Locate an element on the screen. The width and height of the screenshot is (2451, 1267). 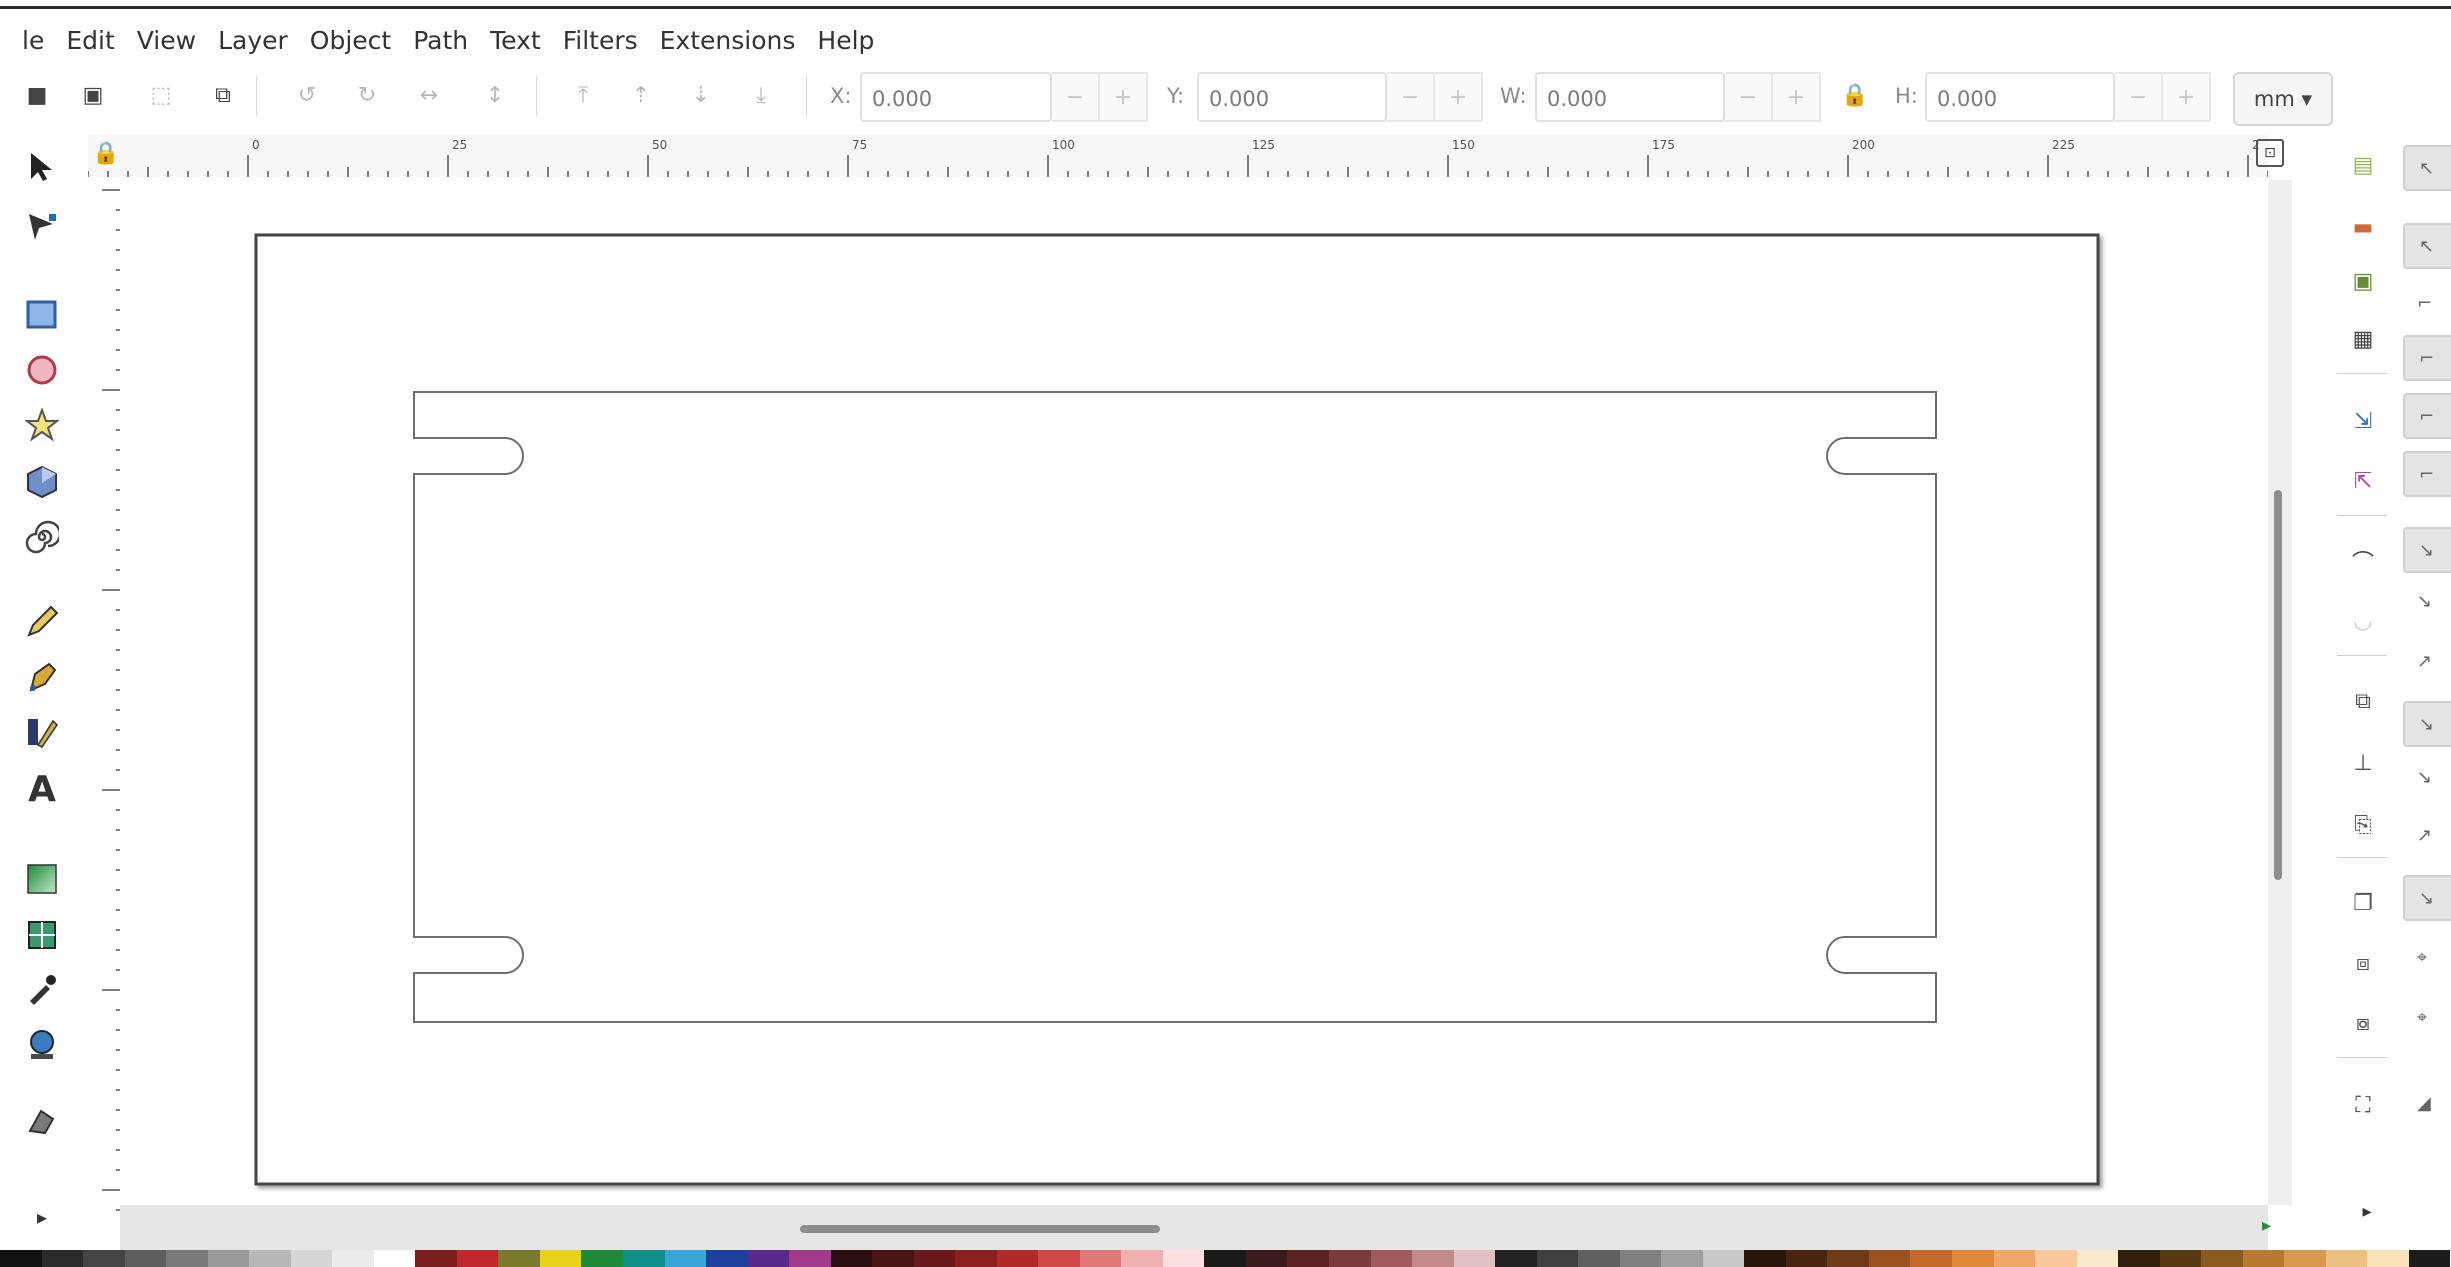
lower-icon: ⇣ is located at coordinates (701, 95).